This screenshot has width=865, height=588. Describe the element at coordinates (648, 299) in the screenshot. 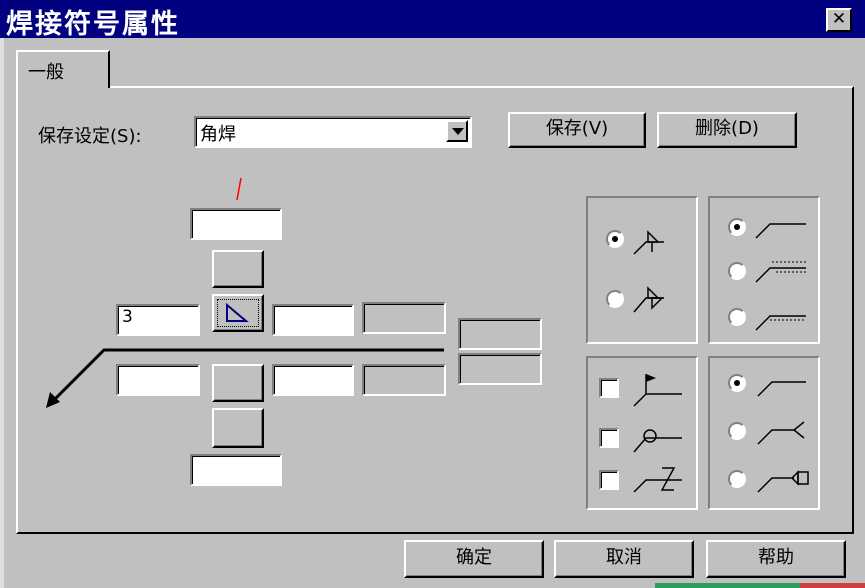

I see `both-sides-symbol-icon` at that location.